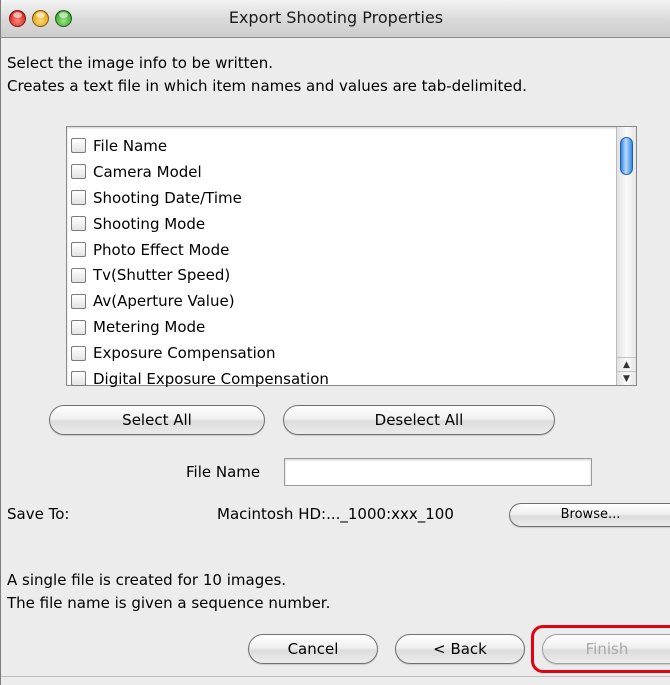  I want to click on list-item: Photo Effect Mode, so click(198, 250).